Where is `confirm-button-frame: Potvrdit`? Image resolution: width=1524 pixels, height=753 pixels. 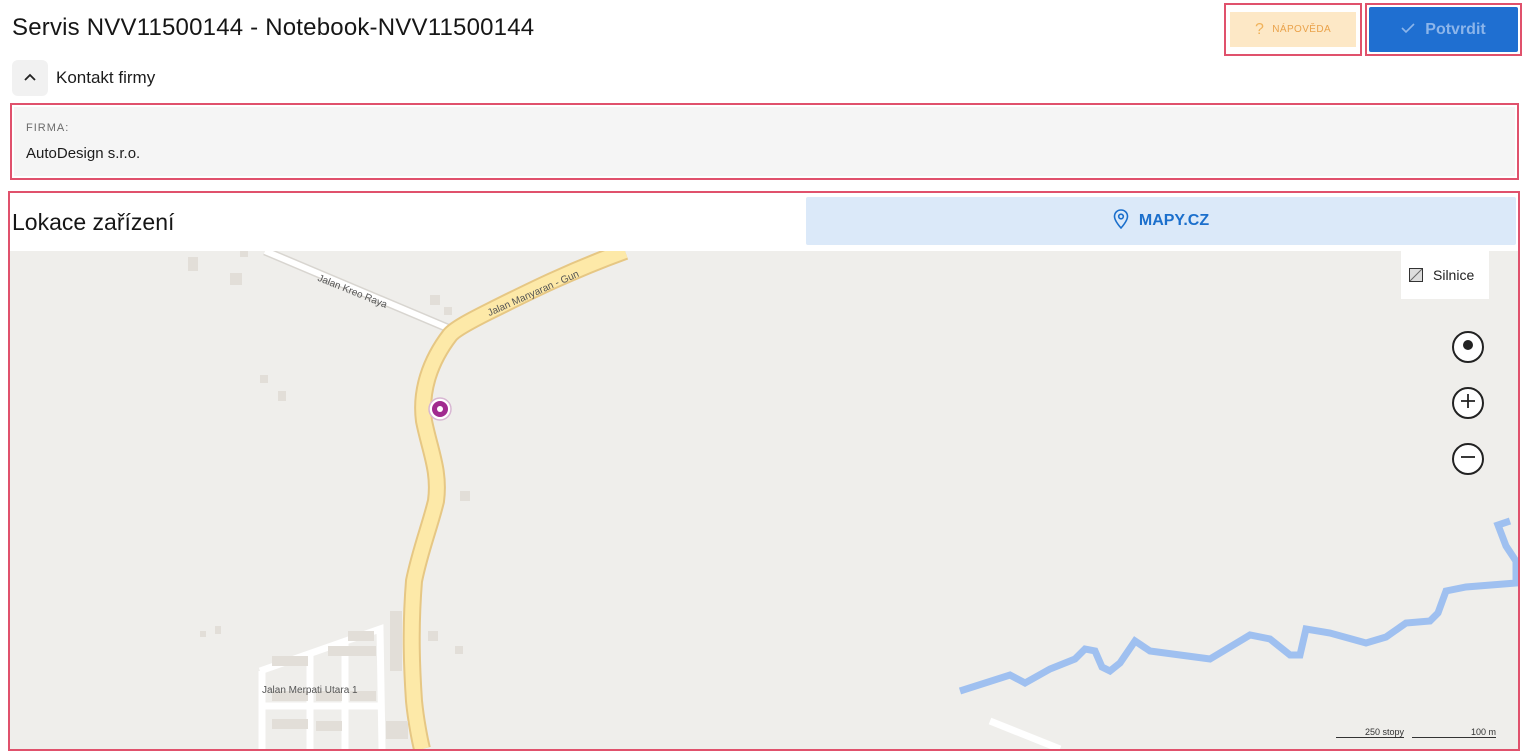
confirm-button-frame: Potvrdit is located at coordinates (1443, 29).